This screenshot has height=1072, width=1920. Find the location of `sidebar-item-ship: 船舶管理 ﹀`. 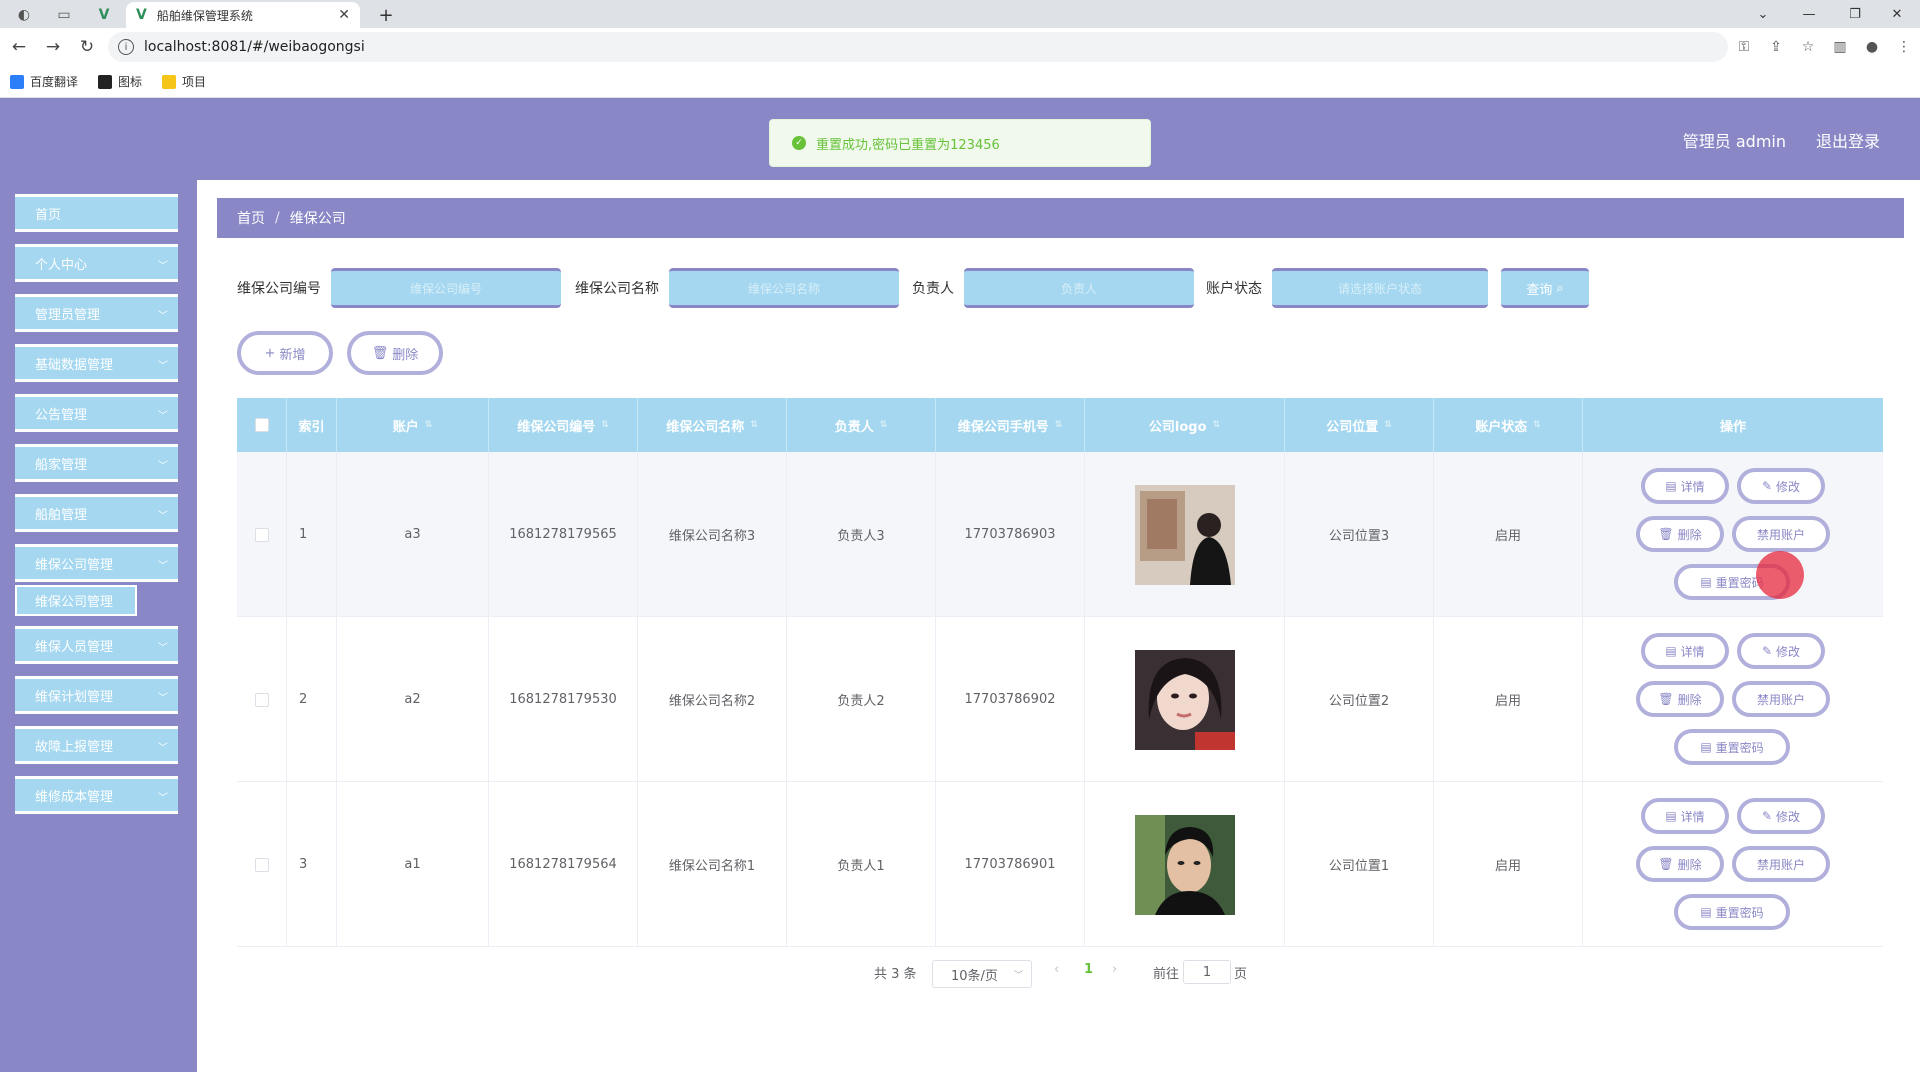

sidebar-item-ship: 船舶管理 ﹀ is located at coordinates (96, 513).